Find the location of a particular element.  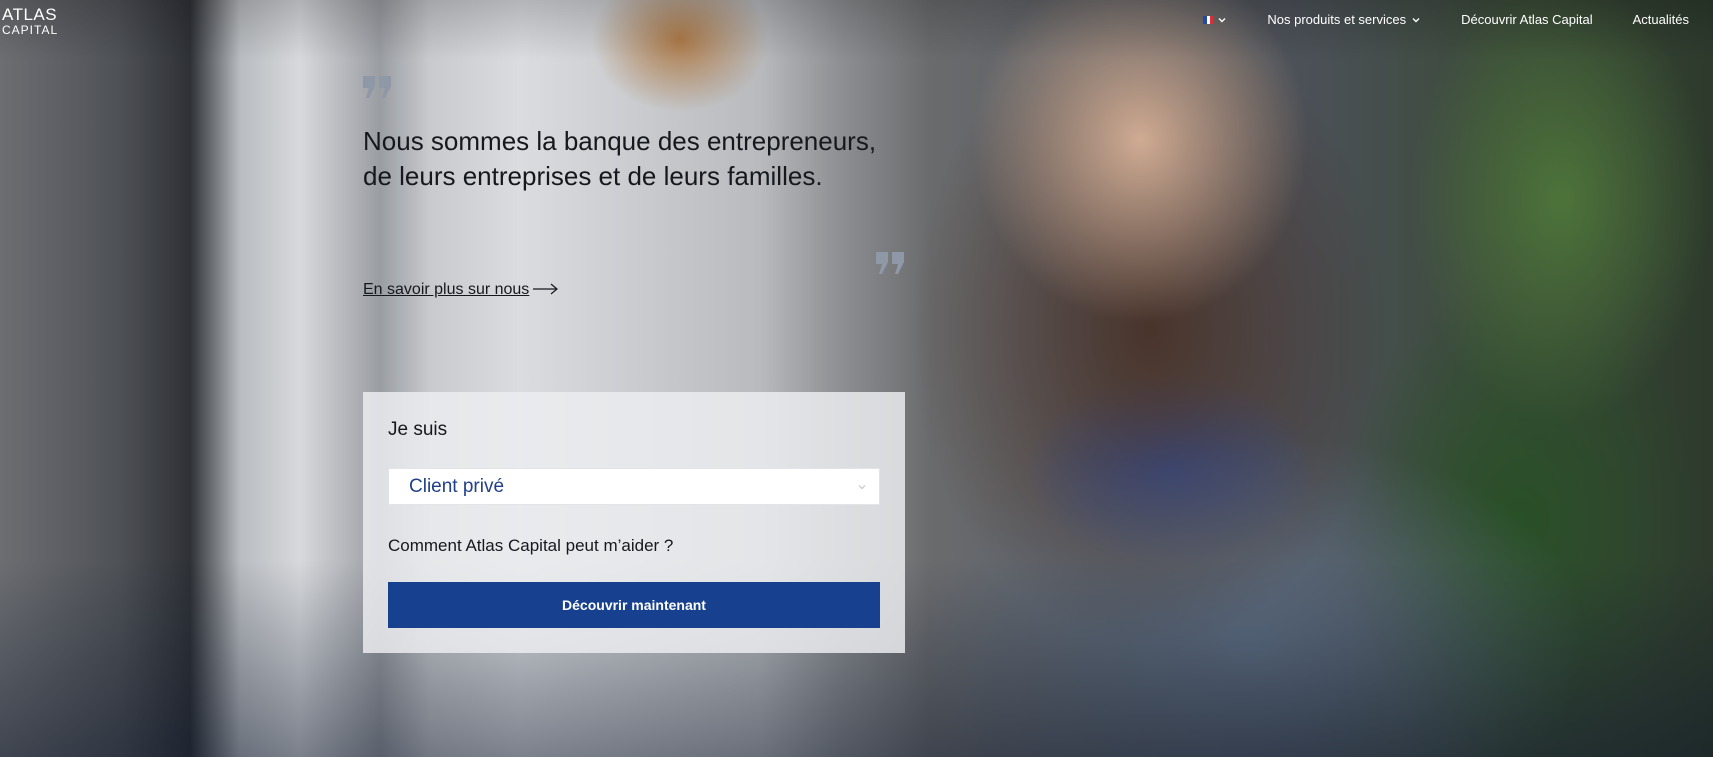

nav-news-label: Actualités is located at coordinates (1660, 19).